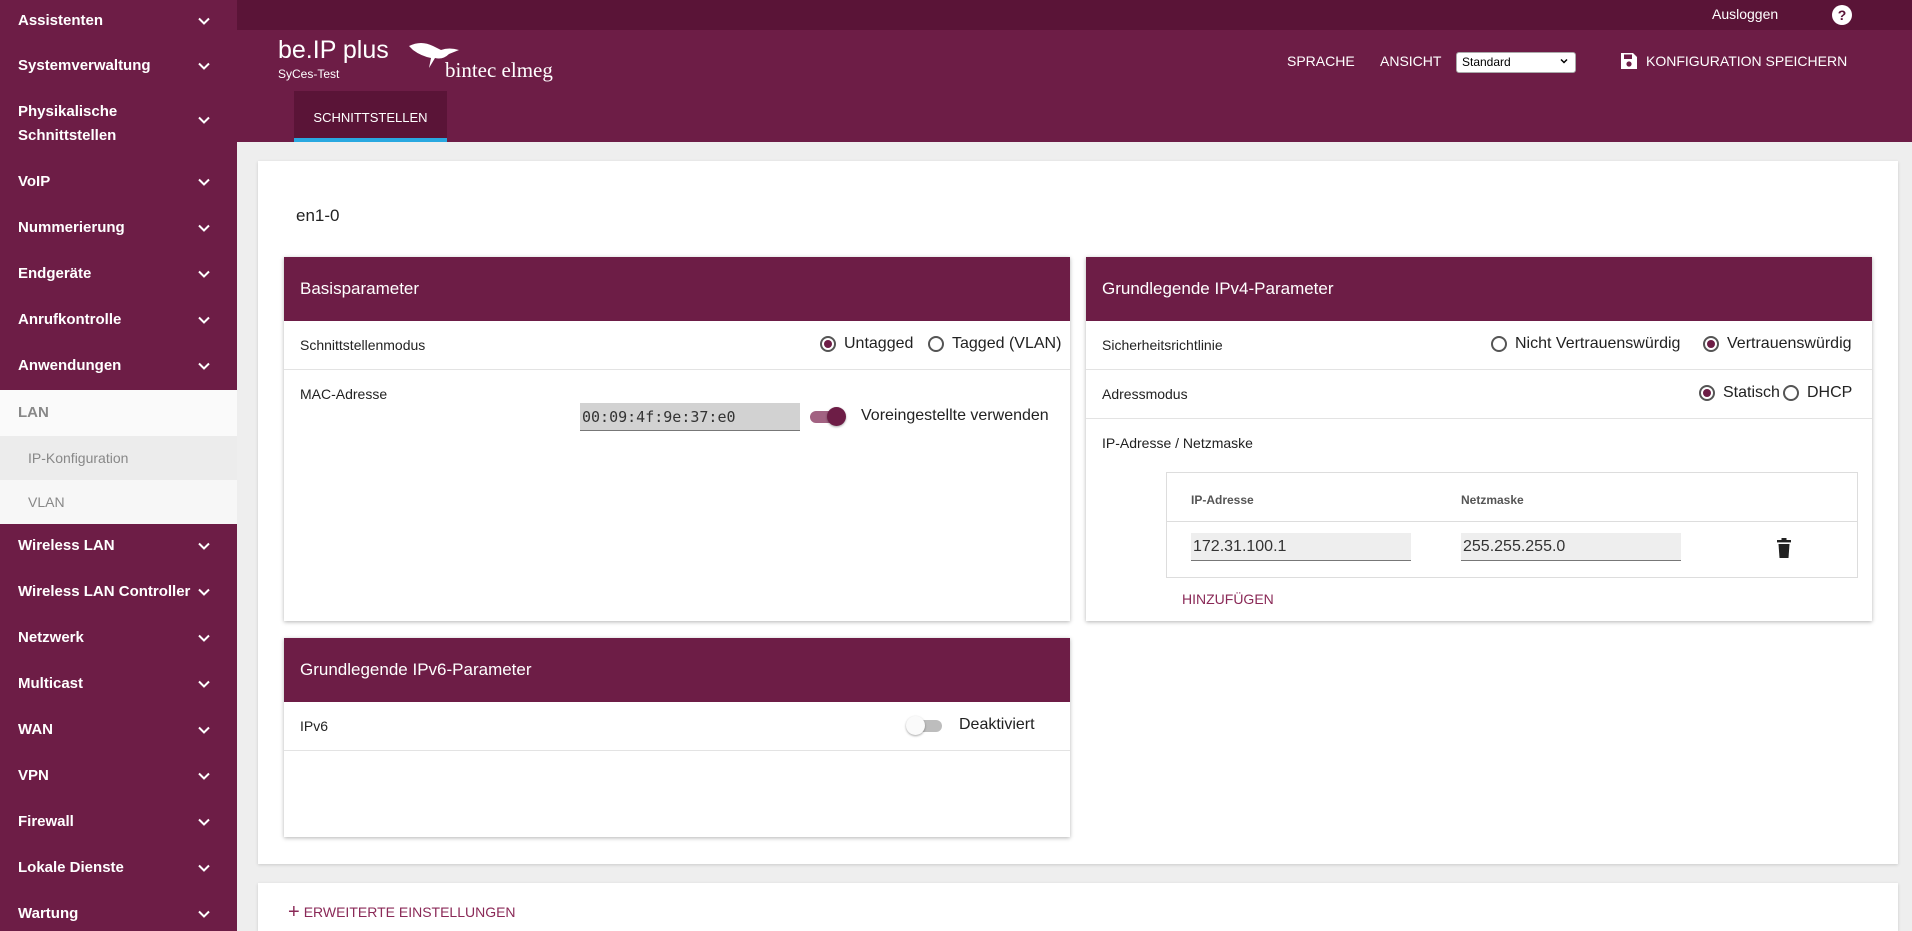  I want to click on ipv6-label: IPv6, so click(314, 726).